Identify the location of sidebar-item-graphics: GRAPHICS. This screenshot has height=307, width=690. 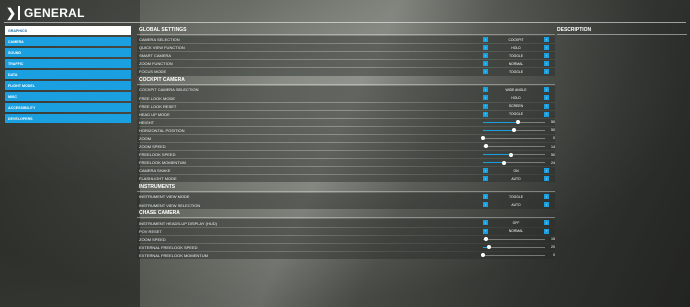
(68, 30).